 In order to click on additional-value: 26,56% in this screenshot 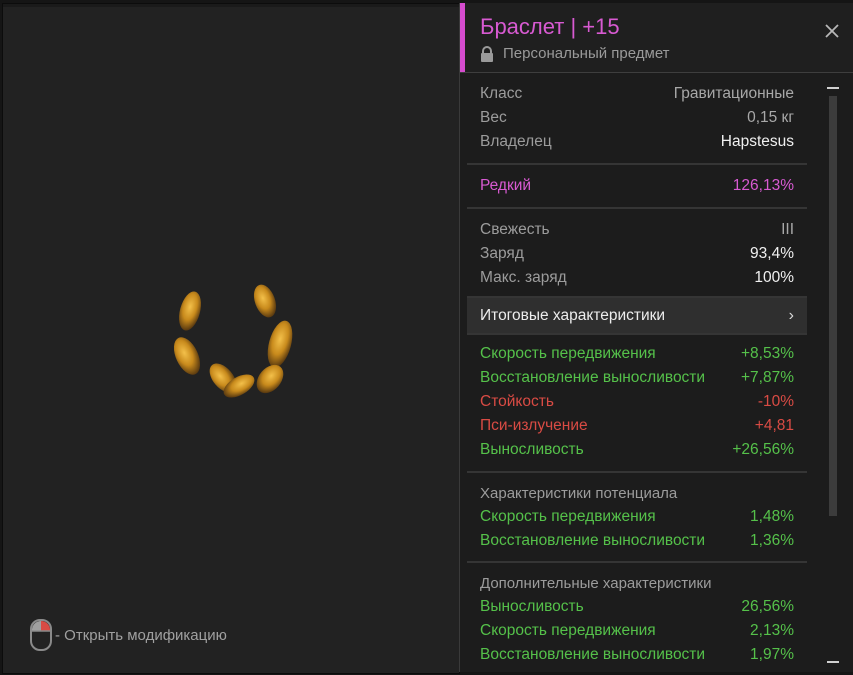, I will do `click(767, 606)`.